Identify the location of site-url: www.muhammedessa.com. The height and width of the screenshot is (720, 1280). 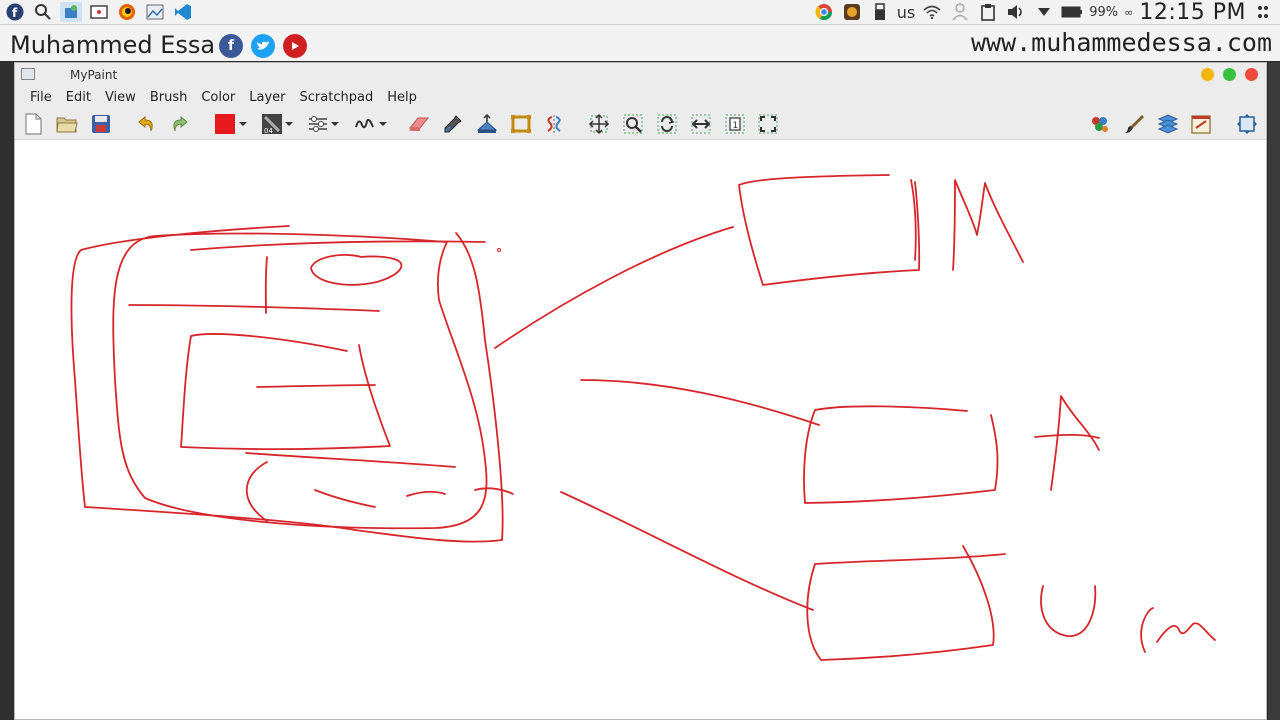
(1121, 42).